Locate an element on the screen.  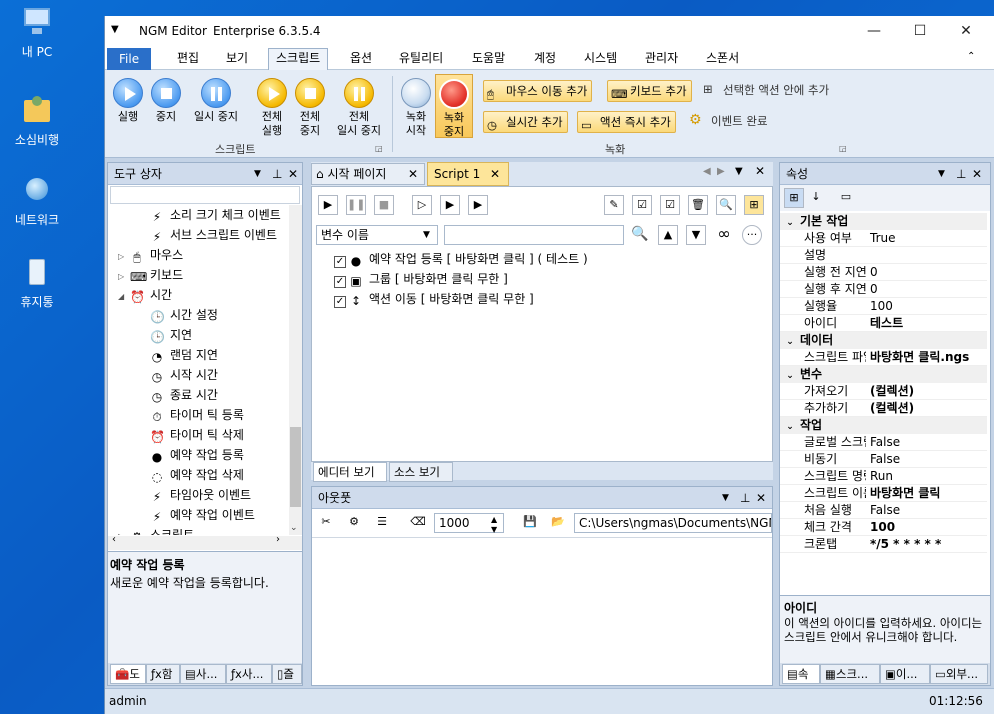
menu-help: 도움말 is located at coordinates (488, 59).